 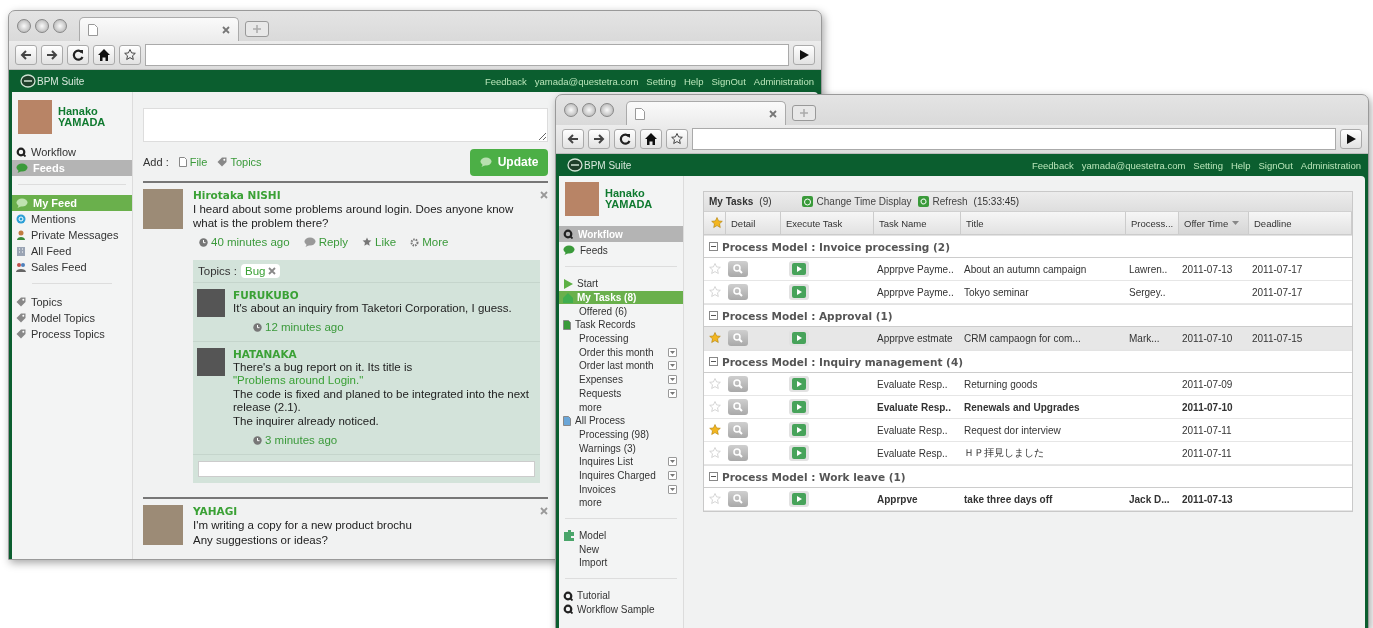 What do you see at coordinates (623, 549) in the screenshot?
I see `sidebar-item: New` at bounding box center [623, 549].